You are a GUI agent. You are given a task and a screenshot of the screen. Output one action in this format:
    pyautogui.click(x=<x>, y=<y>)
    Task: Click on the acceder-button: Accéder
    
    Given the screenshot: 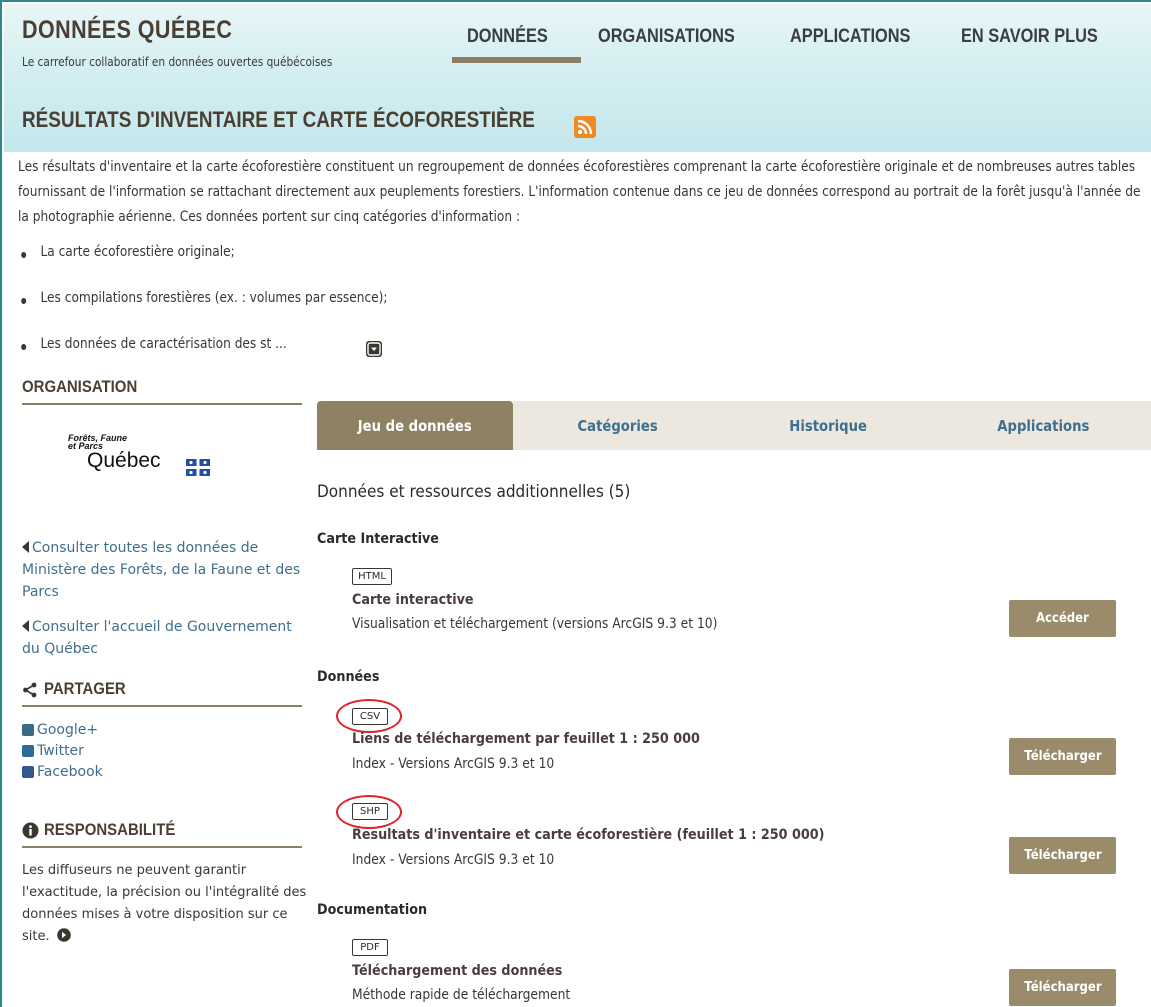 What is the action you would take?
    pyautogui.click(x=1062, y=618)
    